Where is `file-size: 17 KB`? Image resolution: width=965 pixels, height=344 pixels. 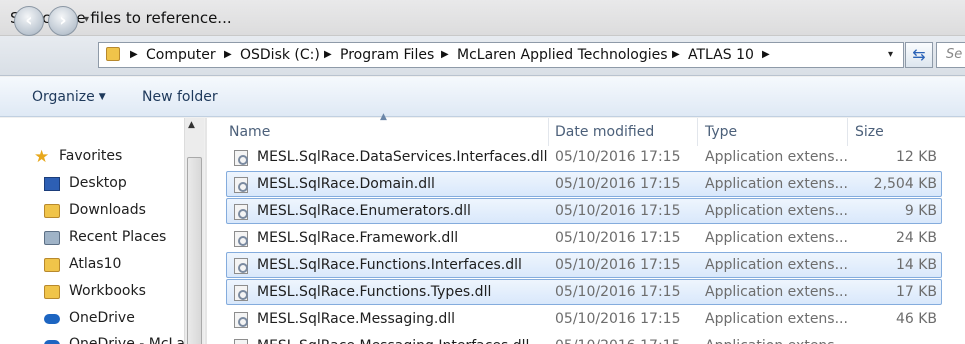 file-size: 17 KB is located at coordinates (916, 292).